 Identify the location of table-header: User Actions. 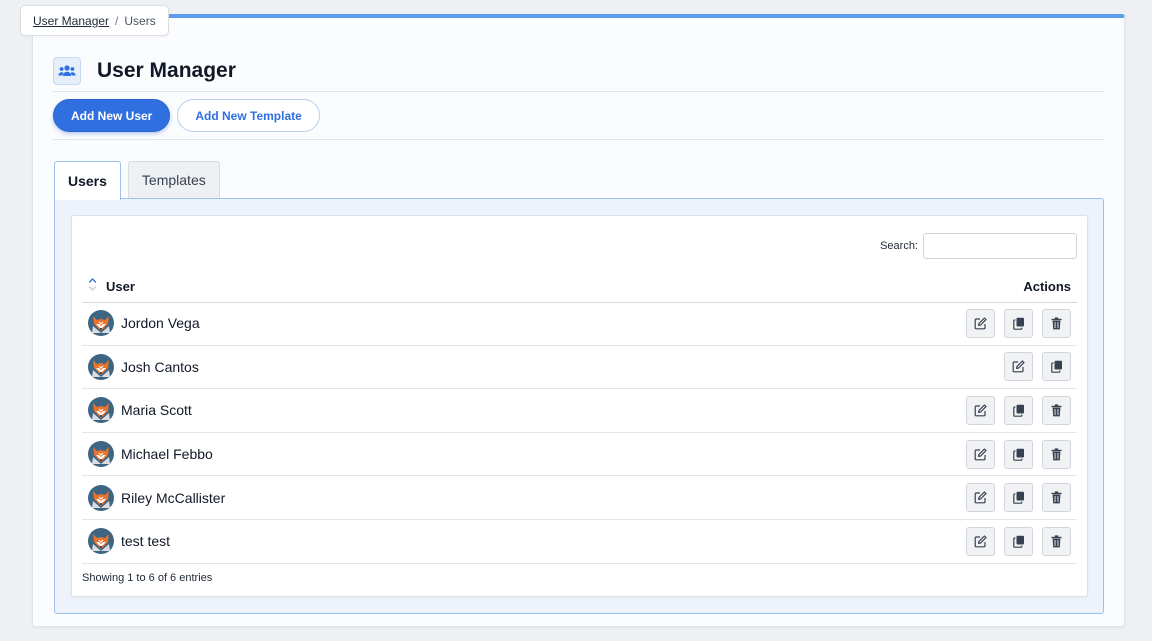
(579, 286).